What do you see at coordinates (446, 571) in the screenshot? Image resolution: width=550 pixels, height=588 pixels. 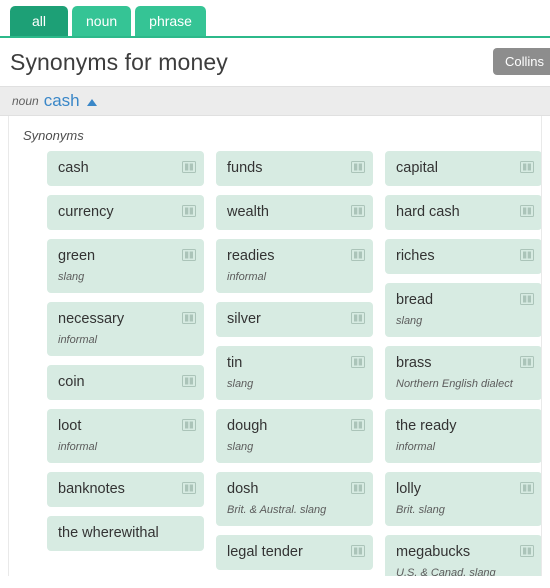 I see `synonym-register-label: U.S. & Canad. slang` at bounding box center [446, 571].